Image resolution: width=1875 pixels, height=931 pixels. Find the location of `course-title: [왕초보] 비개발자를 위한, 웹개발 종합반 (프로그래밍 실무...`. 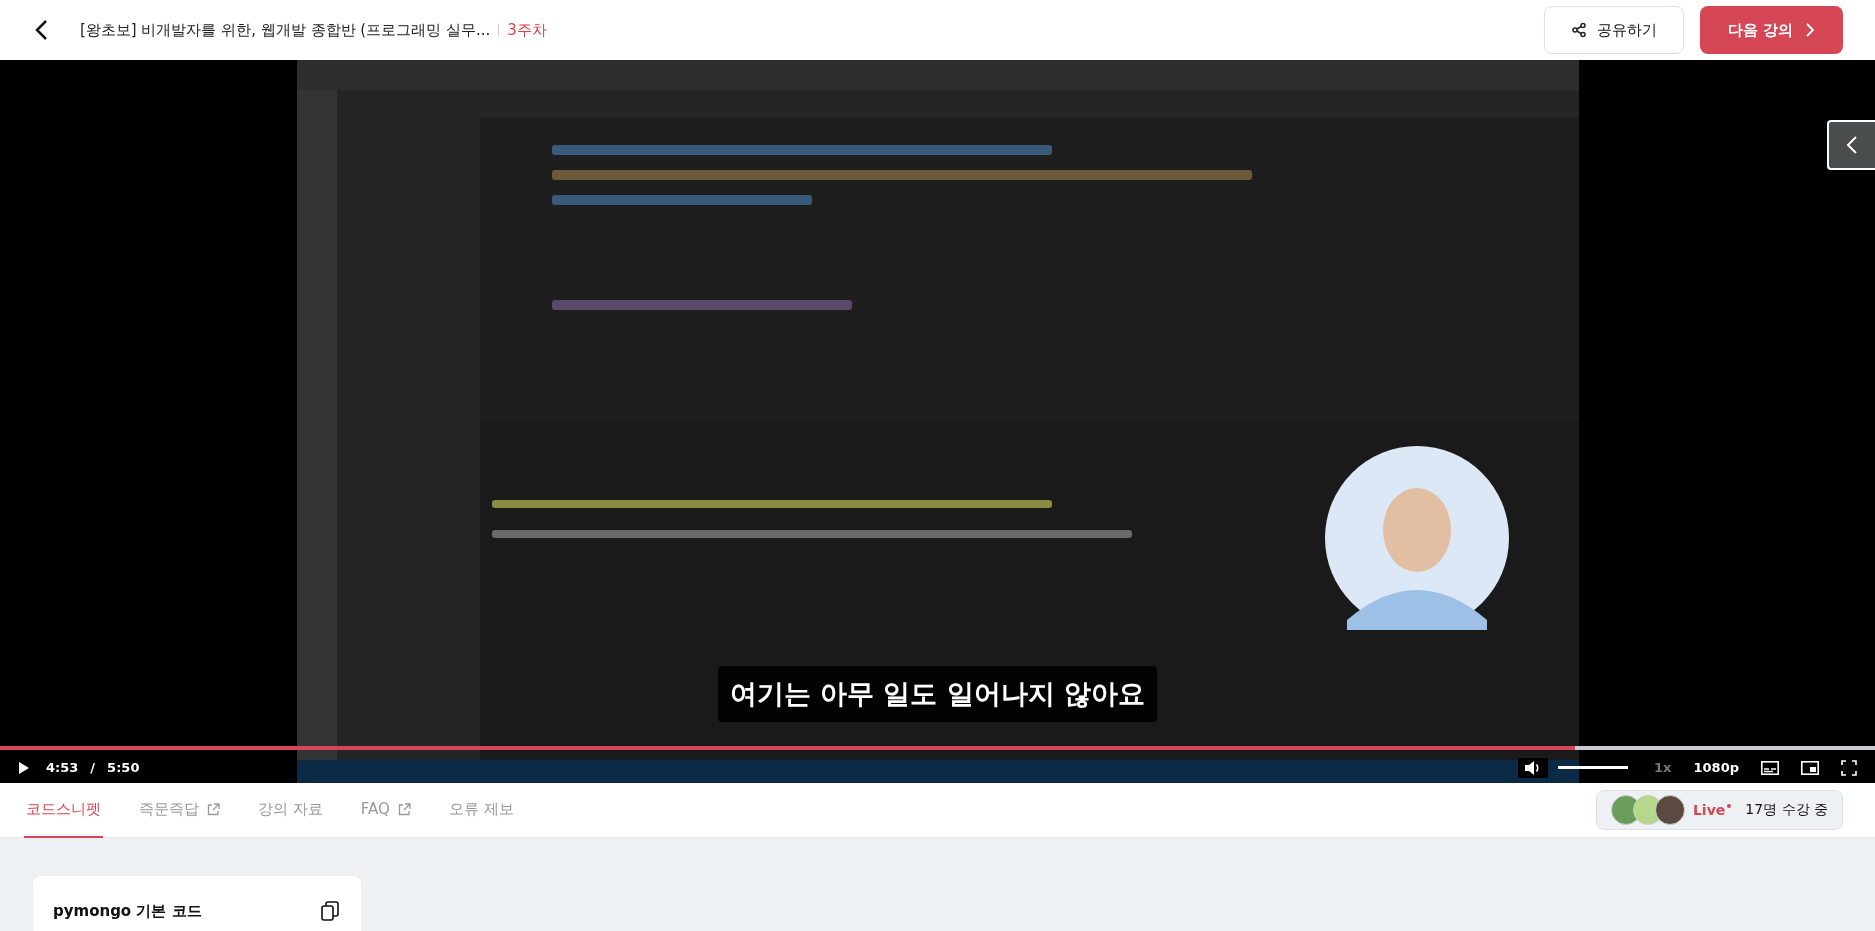

course-title: [왕초보] 비개발자를 위한, 웹개발 종합반 (프로그래밍 실무... is located at coordinates (285, 30).